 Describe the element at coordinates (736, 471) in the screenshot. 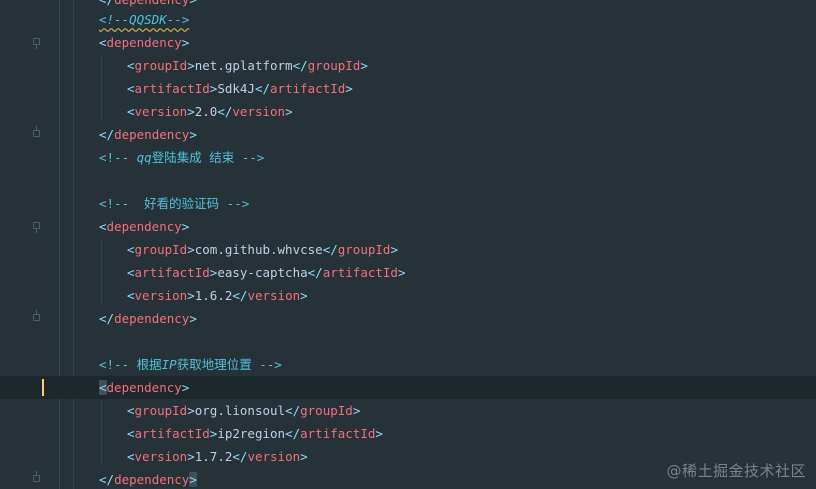

I see `watermark: @稀土掘金技术社区` at that location.